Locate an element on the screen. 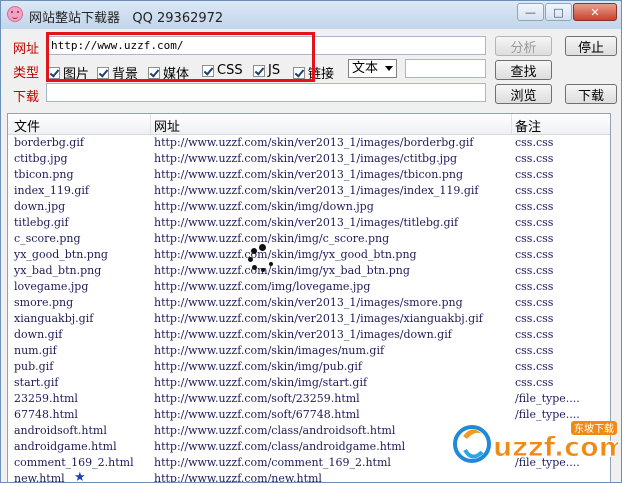 The image size is (622, 483). loading-spinner-icon is located at coordinates (262, 259).